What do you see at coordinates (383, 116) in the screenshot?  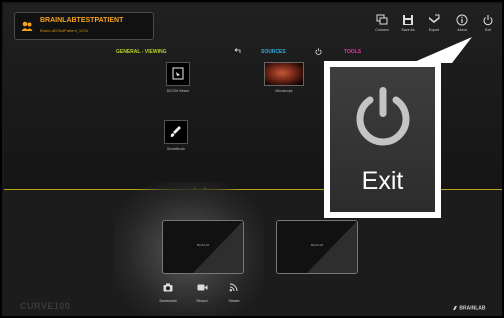 I see `power-icon` at bounding box center [383, 116].